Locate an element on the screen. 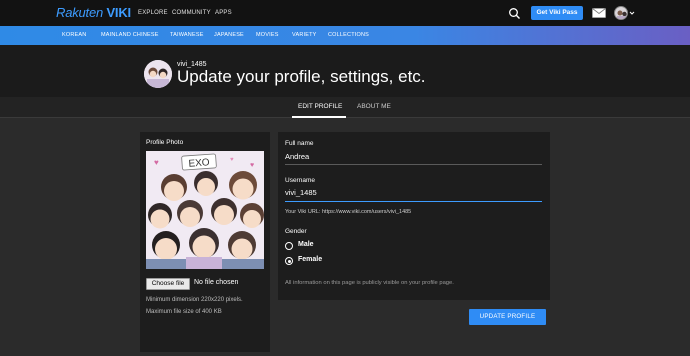 The image size is (690, 356). photo-size-hint: Maximum file size of 400 KB is located at coordinates (184, 312).